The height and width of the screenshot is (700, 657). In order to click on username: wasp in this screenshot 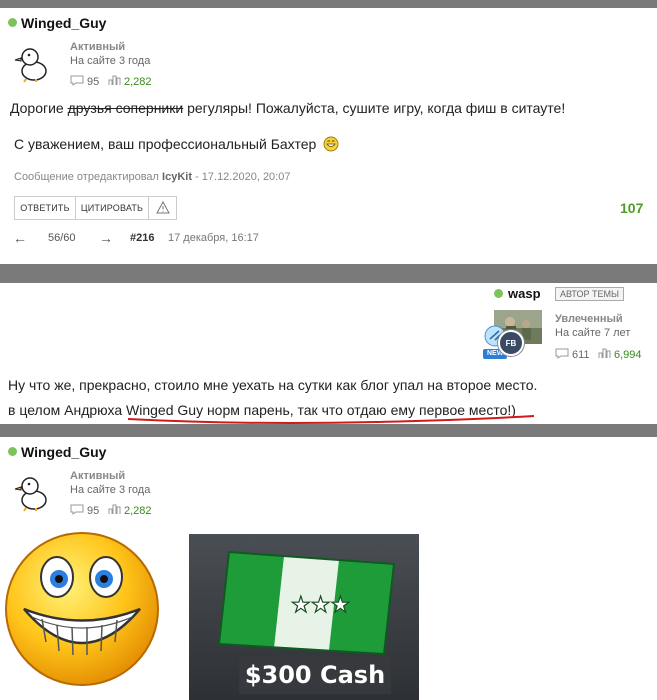, I will do `click(524, 293)`.